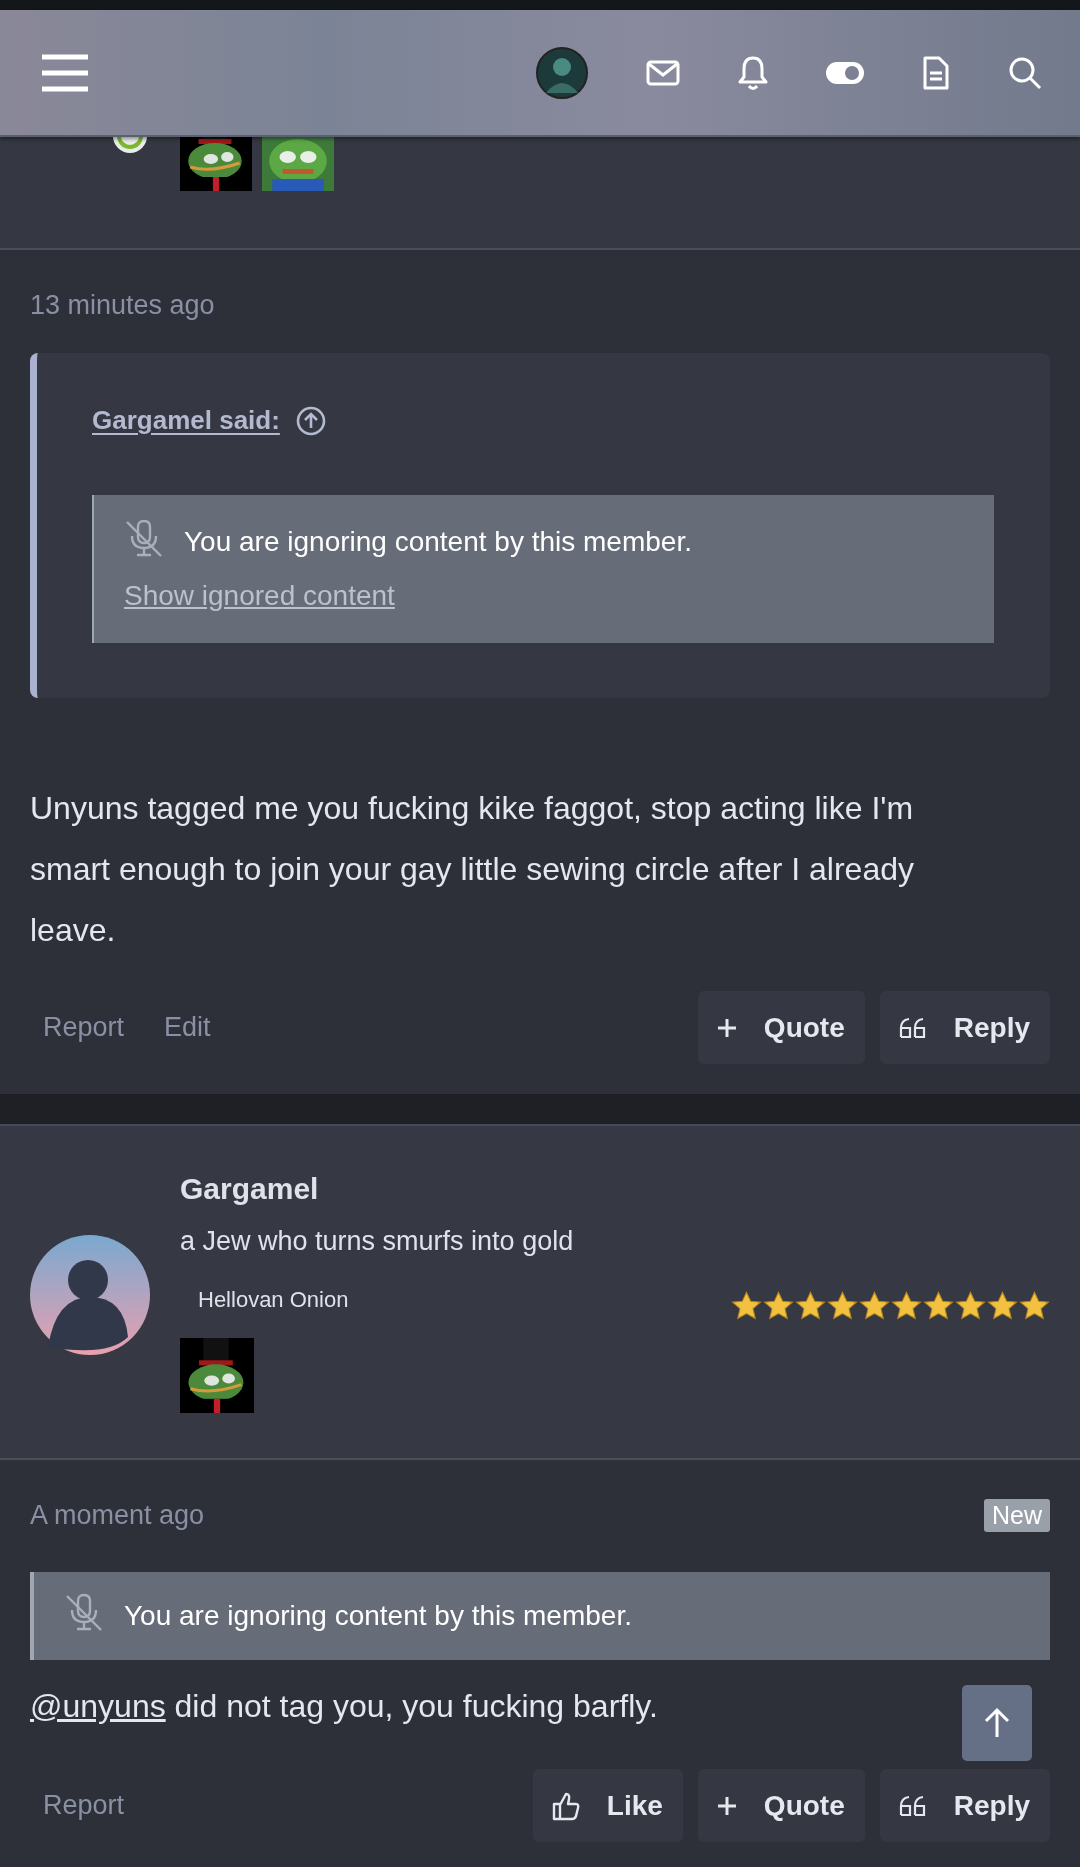 This screenshot has height=1867, width=1080. Describe the element at coordinates (65, 72) in the screenshot. I see `menu-icon` at that location.